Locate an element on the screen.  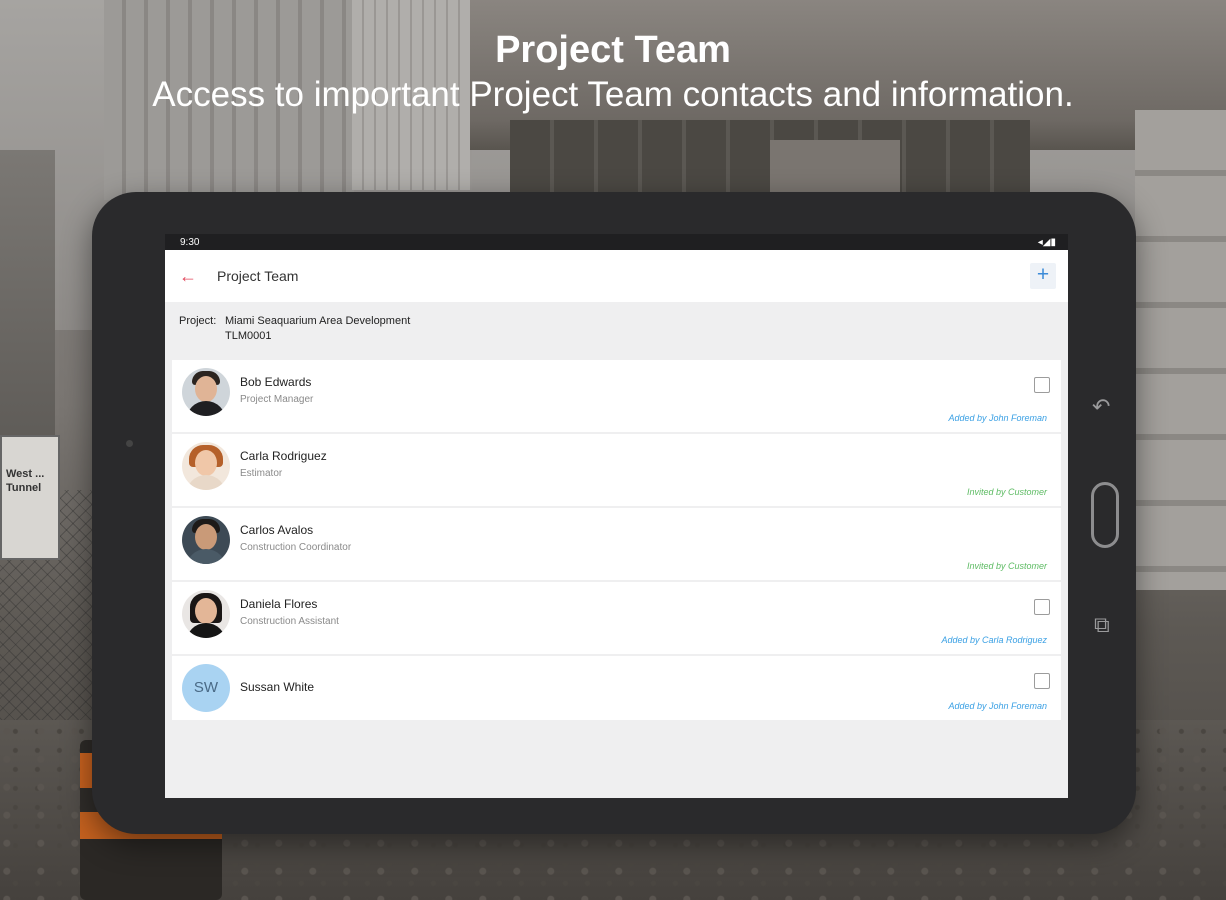
hardware-recent-apps-icon: ⧉ is located at coordinates (1102, 625).